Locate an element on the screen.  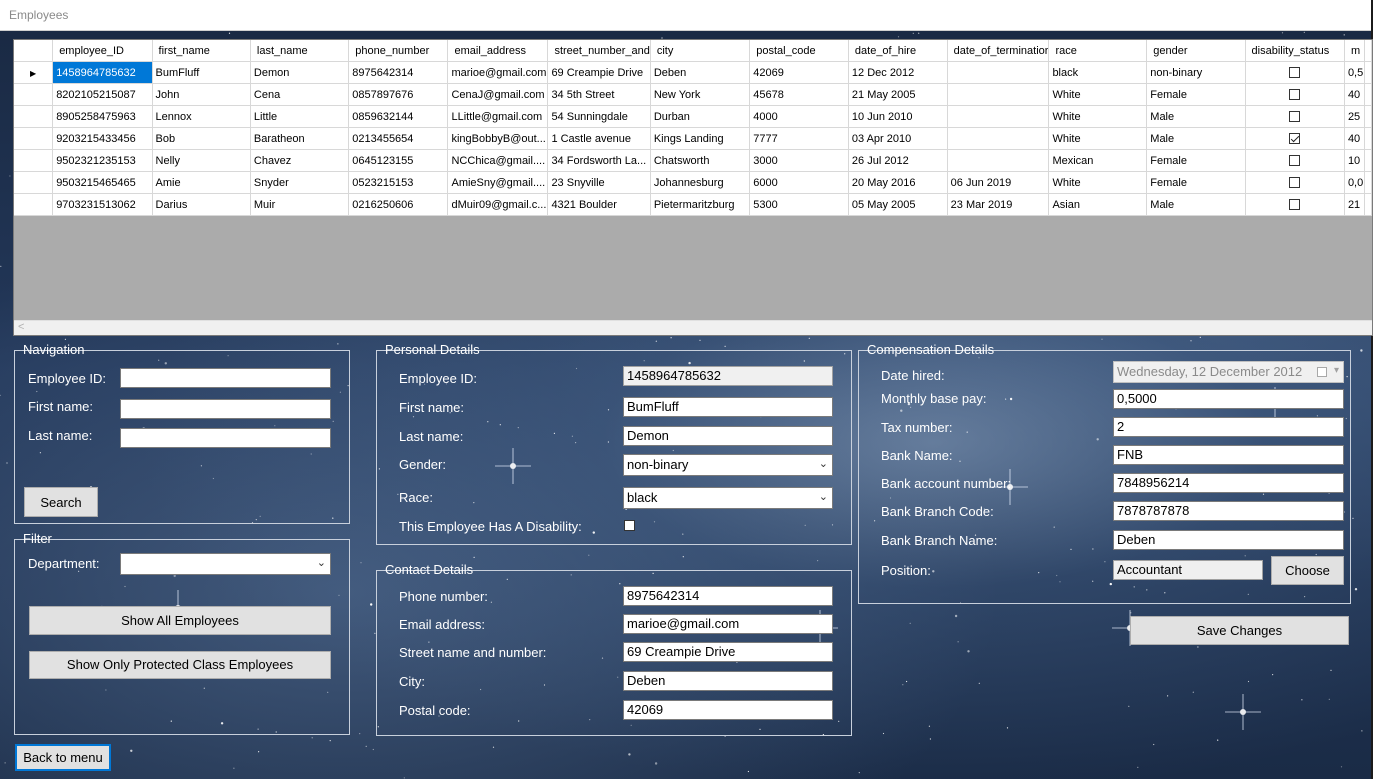
table-cell: 9502321235153 is located at coordinates (102, 160).